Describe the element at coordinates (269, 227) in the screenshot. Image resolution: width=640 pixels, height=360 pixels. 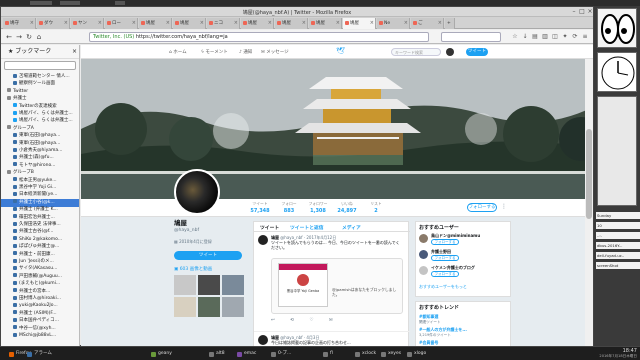
I see `tab-tweets: ツイート` at that location.